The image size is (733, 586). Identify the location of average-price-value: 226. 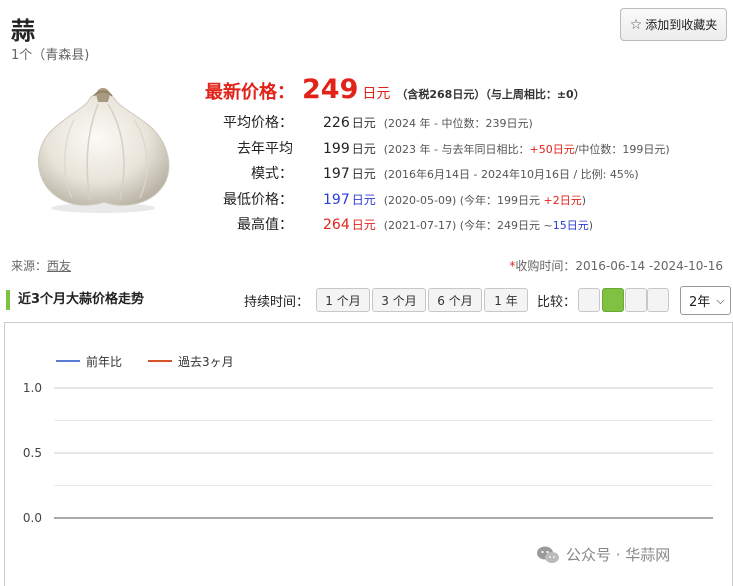
(336, 123).